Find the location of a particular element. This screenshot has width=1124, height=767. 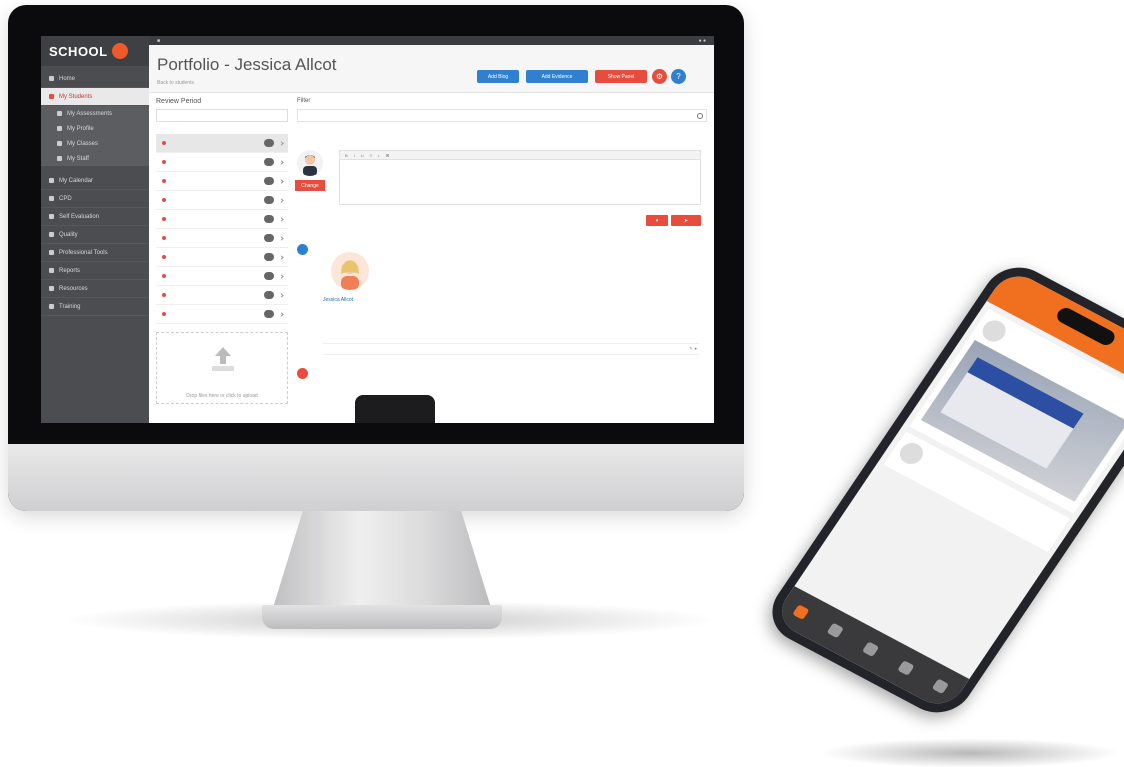

user-menu: ● ● is located at coordinates (702, 41).